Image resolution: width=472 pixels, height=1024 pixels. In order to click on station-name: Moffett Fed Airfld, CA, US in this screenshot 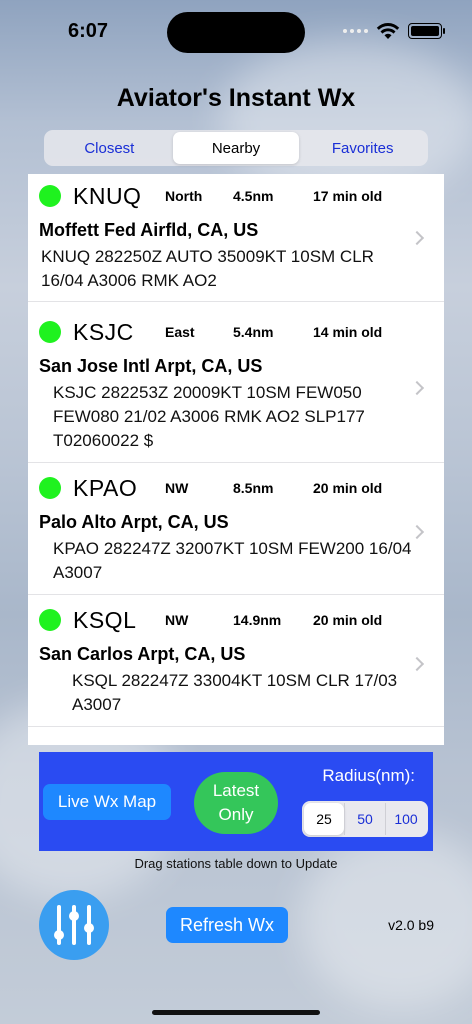, I will do `click(149, 230)`.